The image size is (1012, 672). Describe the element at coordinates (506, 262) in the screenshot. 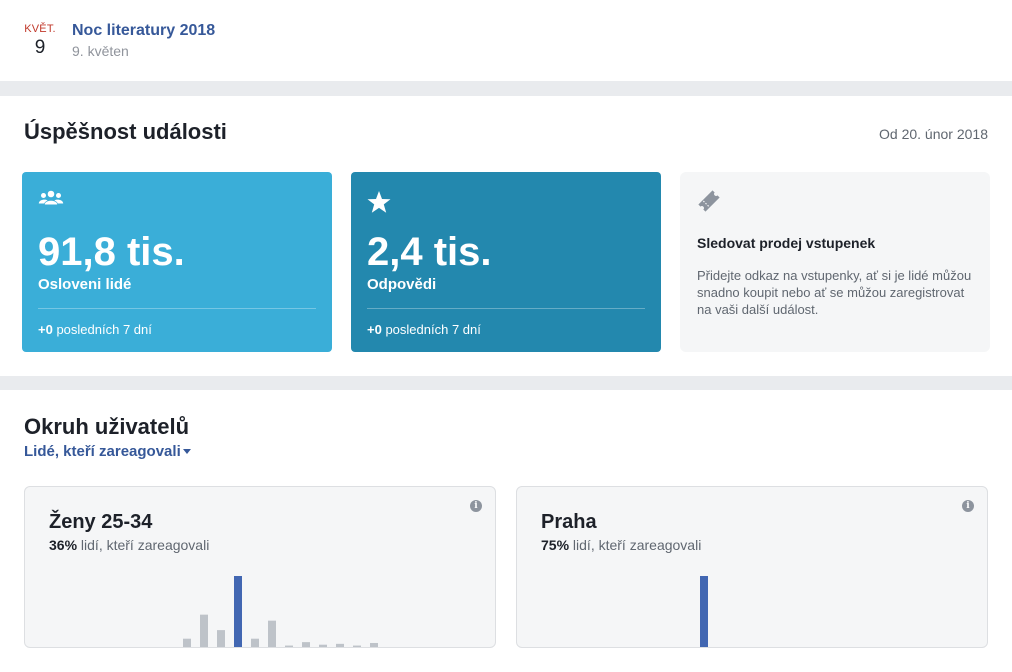

I see `metric-responses-card: 2,4 tis. Odpovědi +0 posledních 7 dní` at that location.